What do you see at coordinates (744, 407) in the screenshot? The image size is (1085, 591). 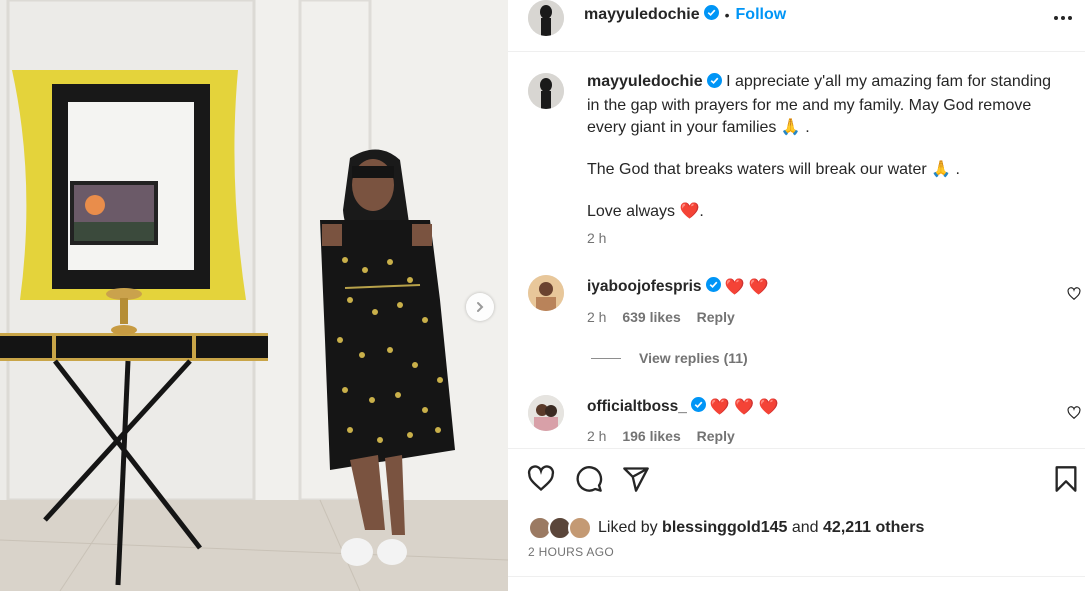 I see `comment-text: ❤️ ❤️ ❤️` at bounding box center [744, 407].